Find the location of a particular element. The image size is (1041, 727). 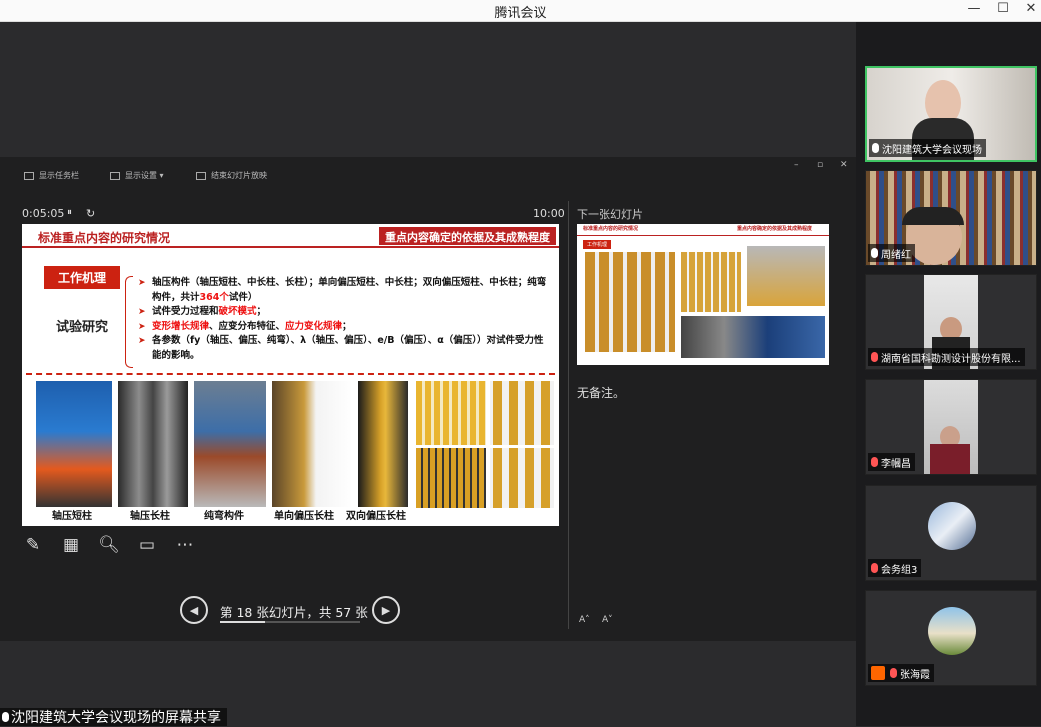

participant-label: 周绪红 is located at coordinates (891, 253).